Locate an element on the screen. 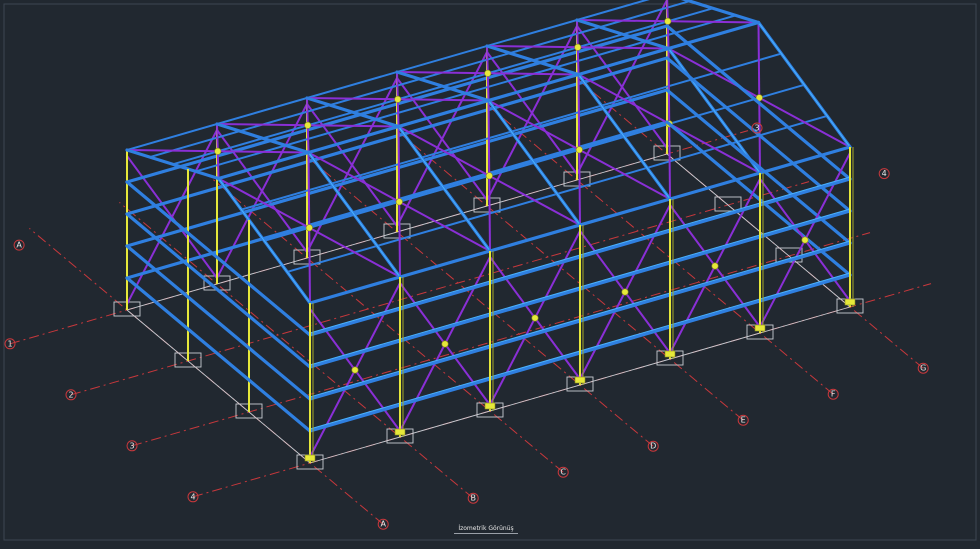 The image size is (980, 549). axis-bubble-G: G is located at coordinates (923, 368).